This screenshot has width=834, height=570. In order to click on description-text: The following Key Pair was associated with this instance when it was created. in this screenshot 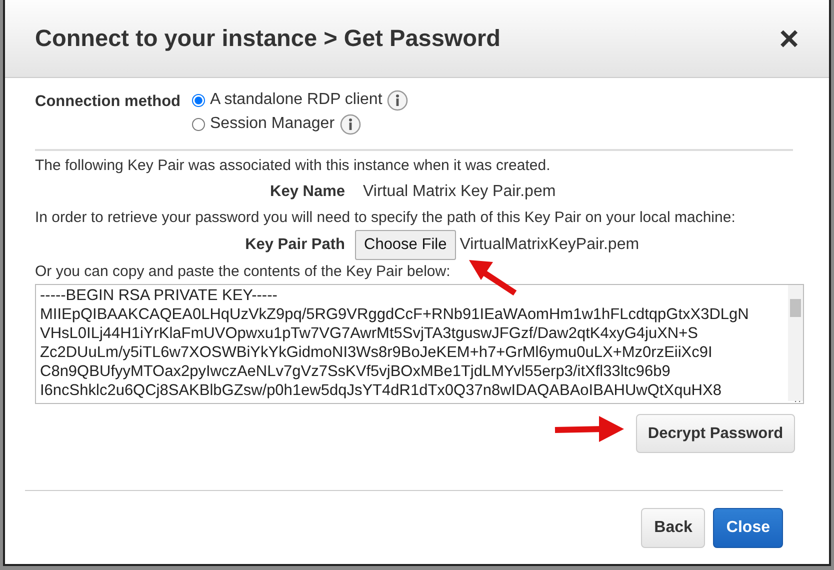, I will do `click(292, 165)`.